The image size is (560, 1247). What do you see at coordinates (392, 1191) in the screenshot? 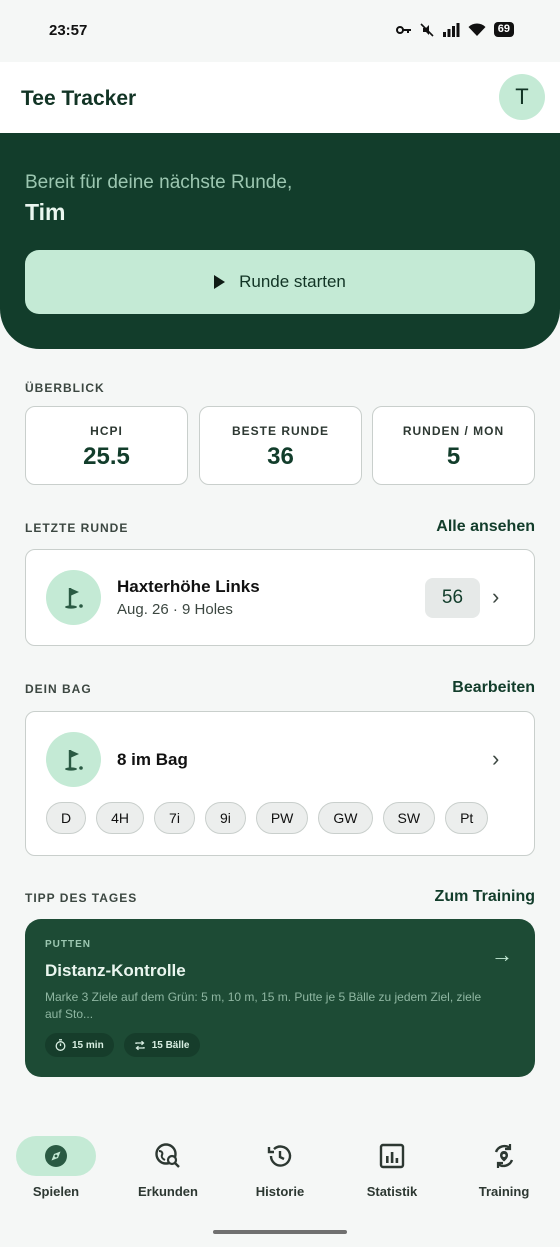
I see `nav-label: Statistik` at bounding box center [392, 1191].